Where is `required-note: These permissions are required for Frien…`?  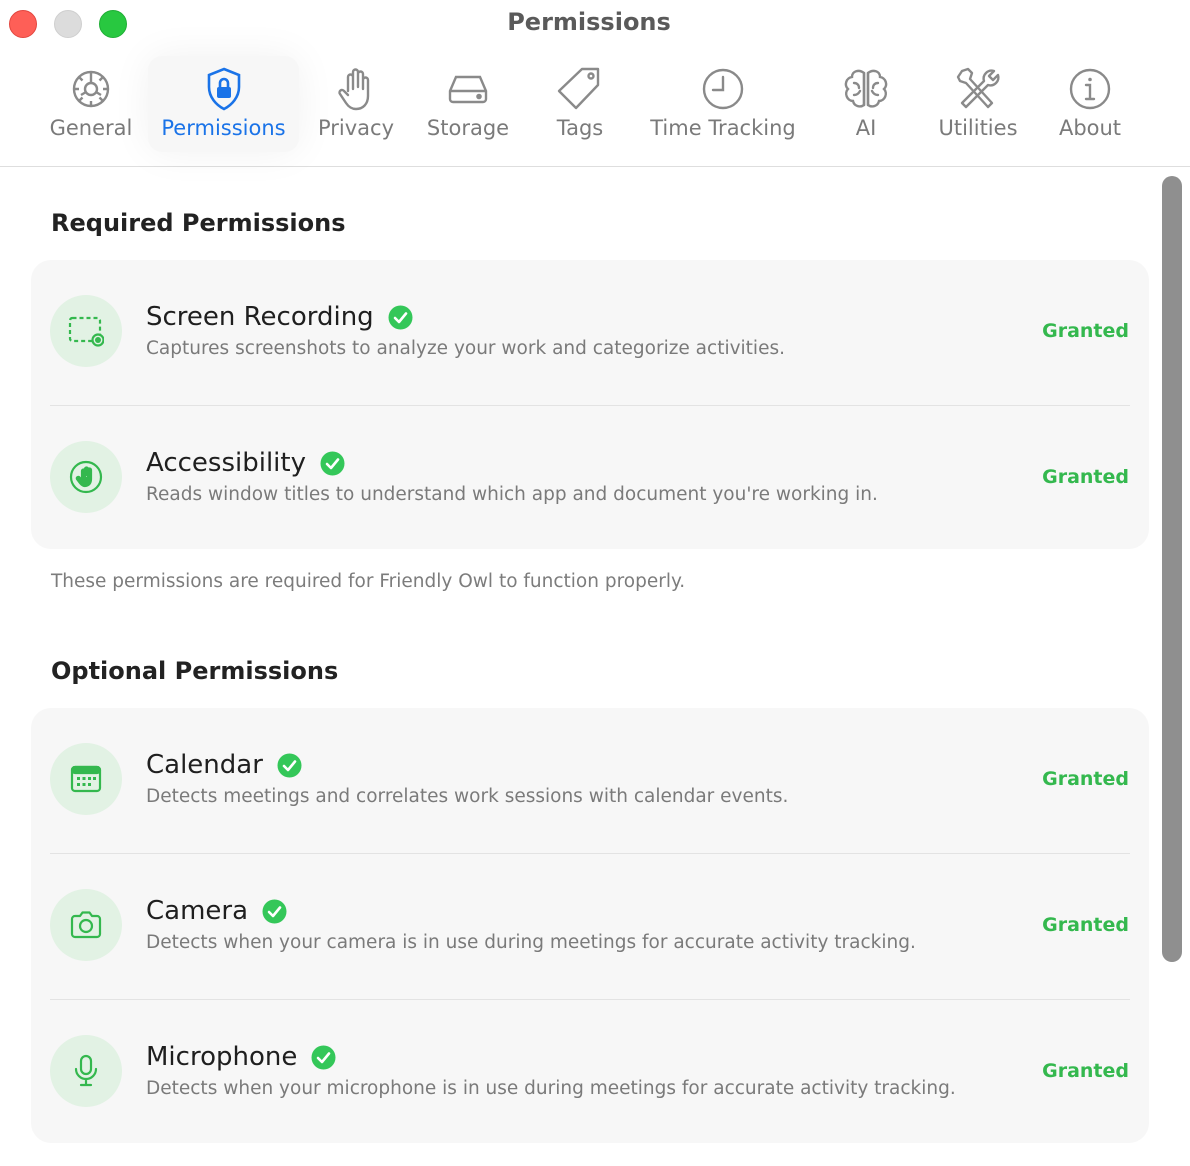
required-note: These permissions are required for Frien… is located at coordinates (368, 581).